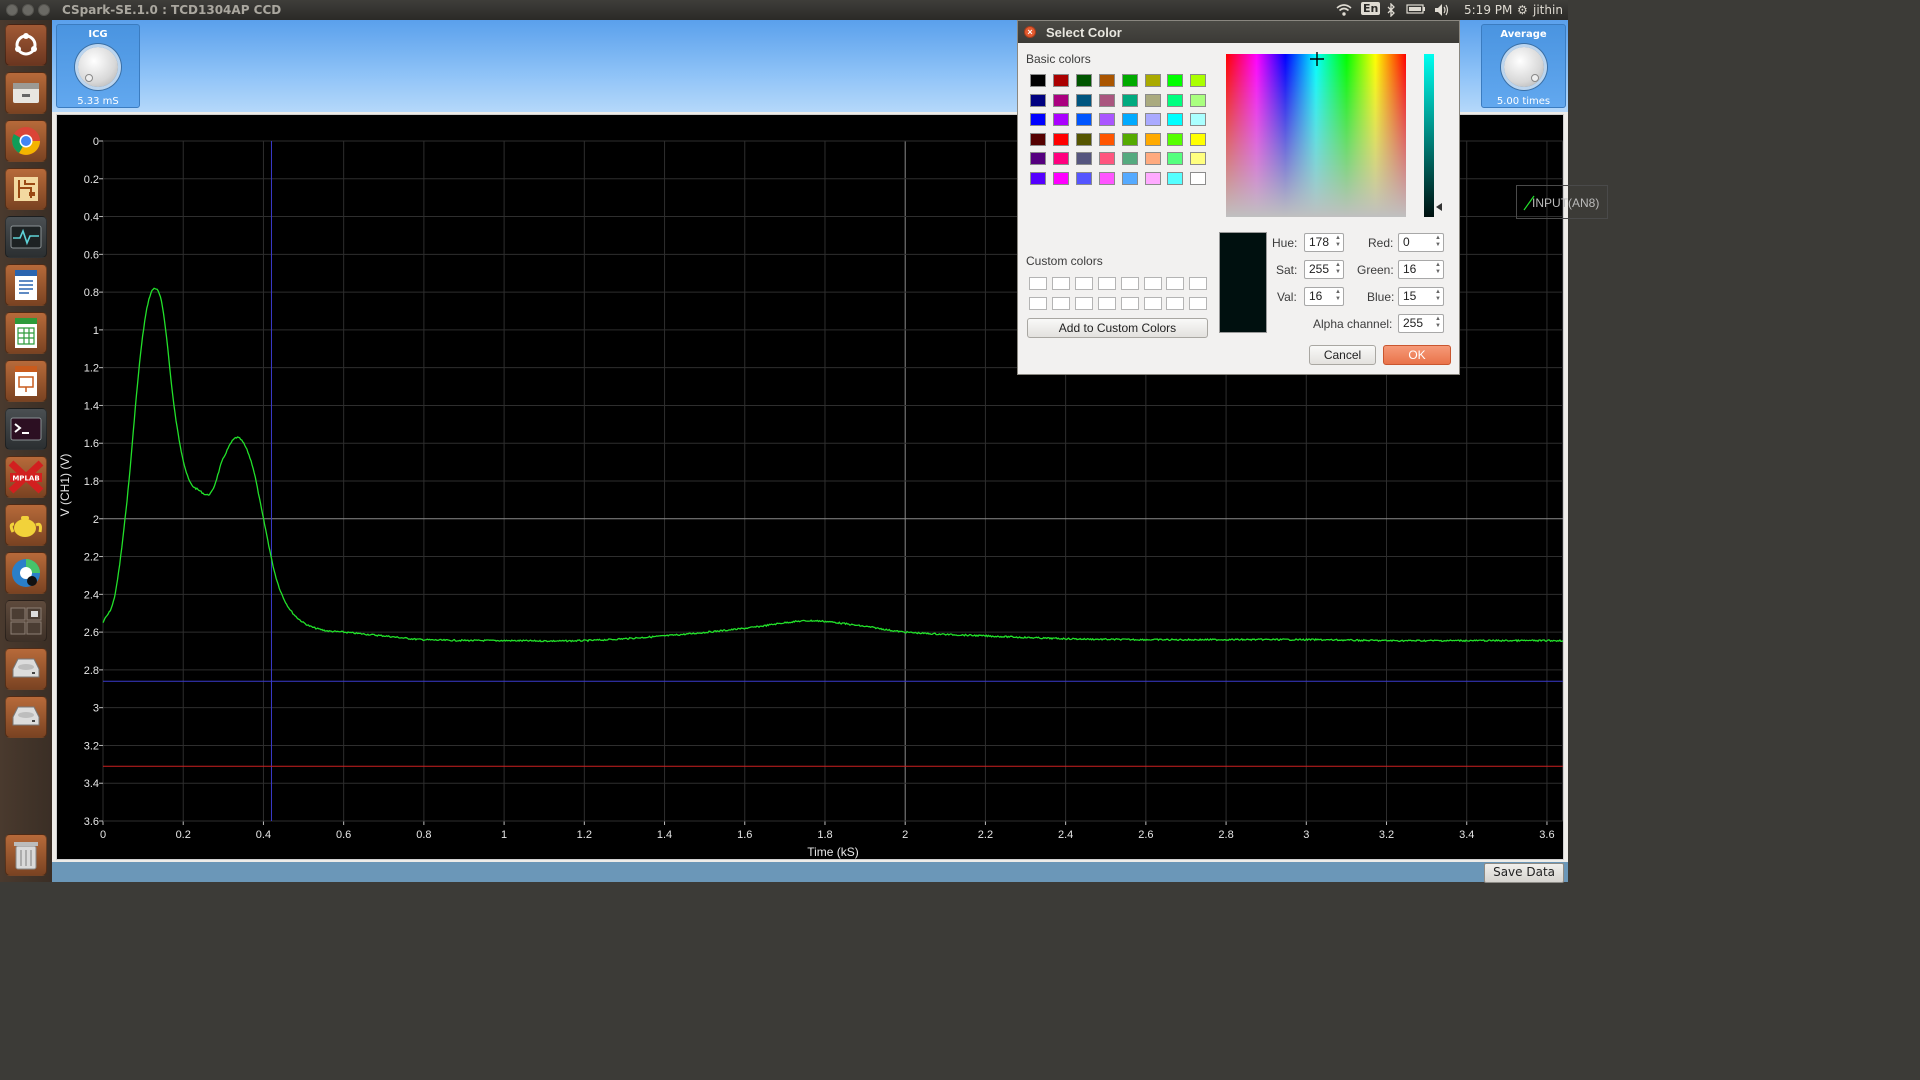 This screenshot has height=1080, width=1920. What do you see at coordinates (1439, 207) in the screenshot?
I see `value-slider-arrow-icon` at bounding box center [1439, 207].